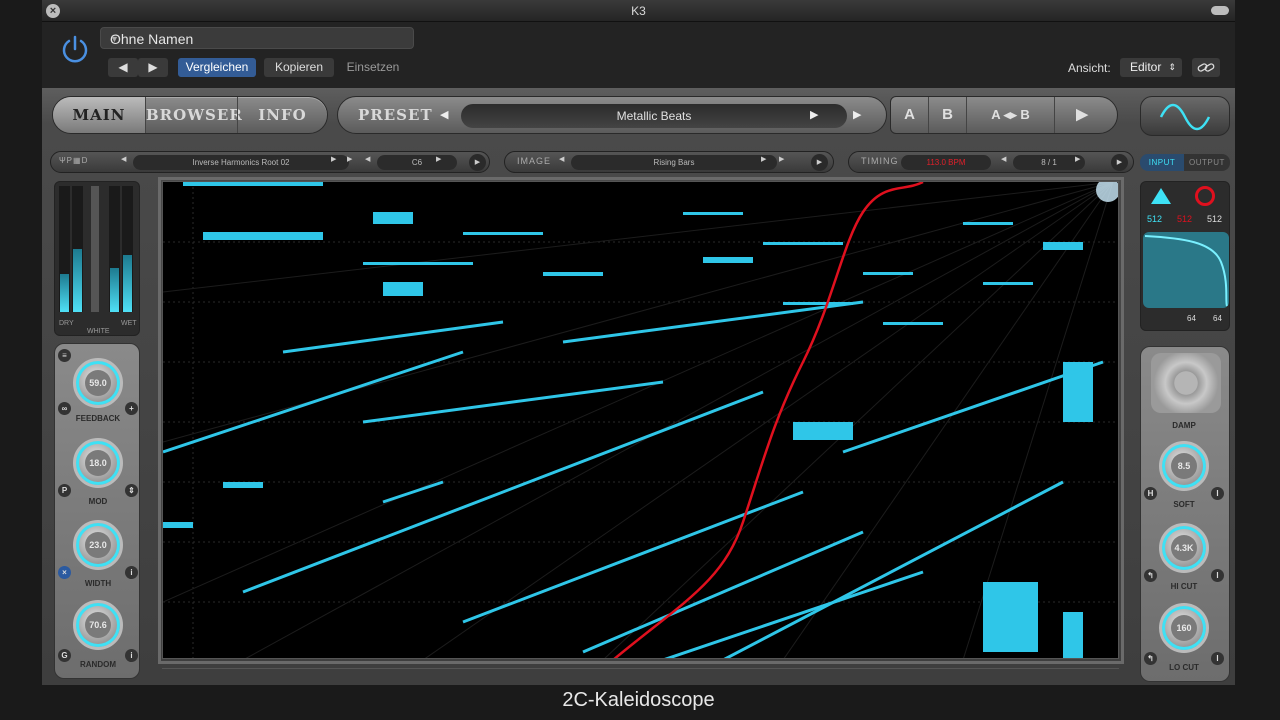 The width and height of the screenshot is (1280, 720). Describe the element at coordinates (1215, 219) in the screenshot. I see `resolution-3: 512` at that location.